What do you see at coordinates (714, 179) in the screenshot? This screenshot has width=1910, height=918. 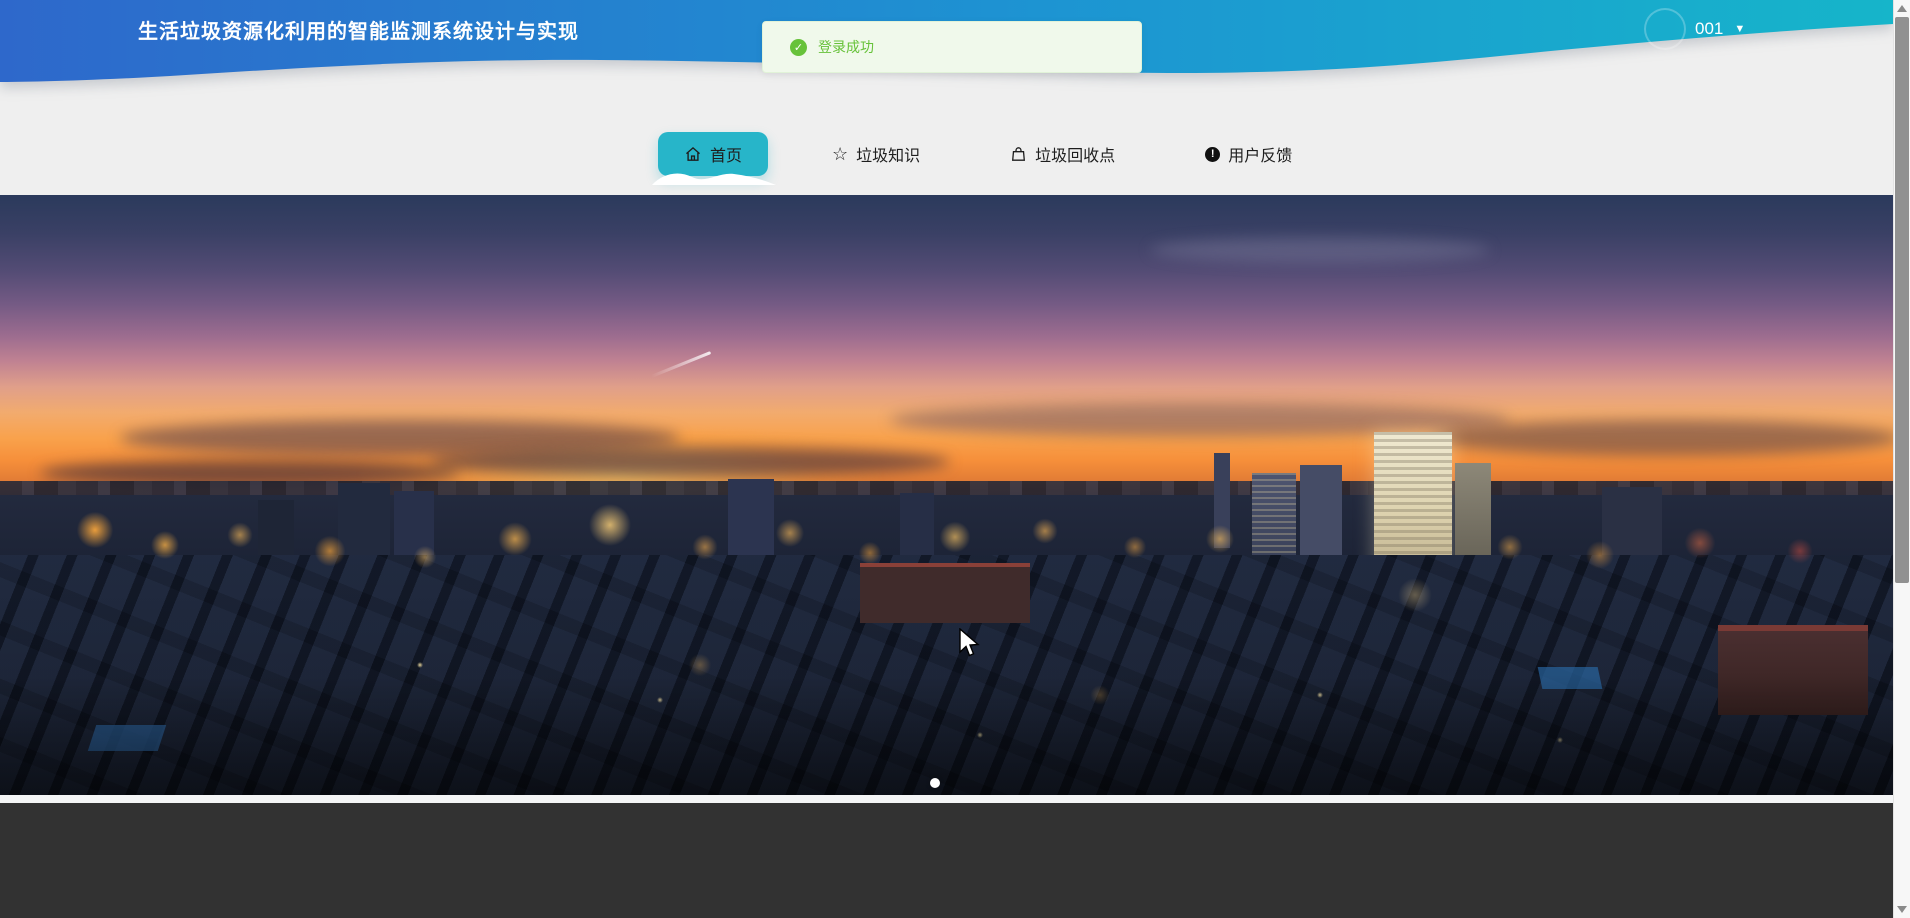 I see `active-tab-wave` at bounding box center [714, 179].